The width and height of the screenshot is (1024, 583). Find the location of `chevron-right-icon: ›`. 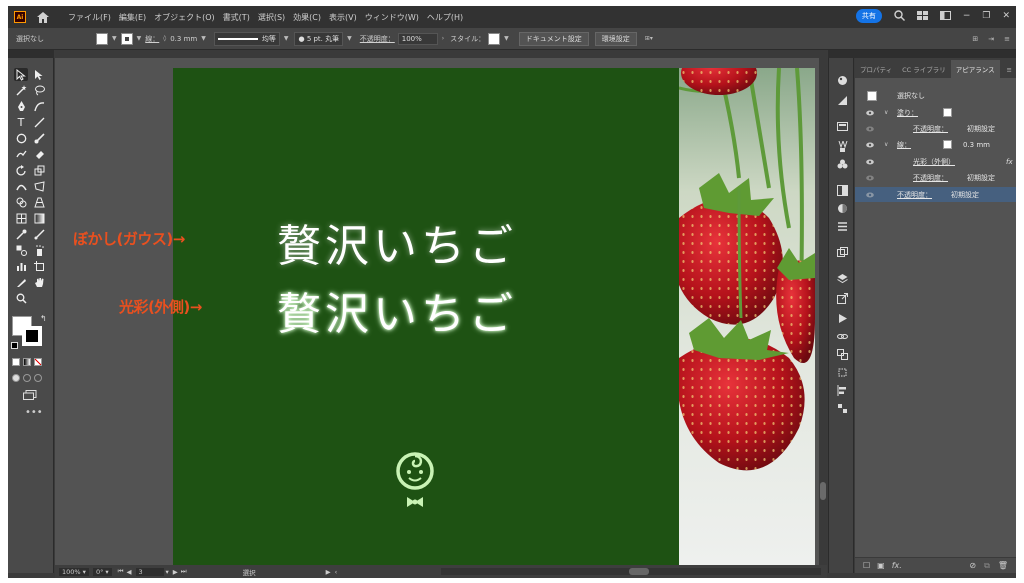

chevron-right-icon: › is located at coordinates (443, 38).